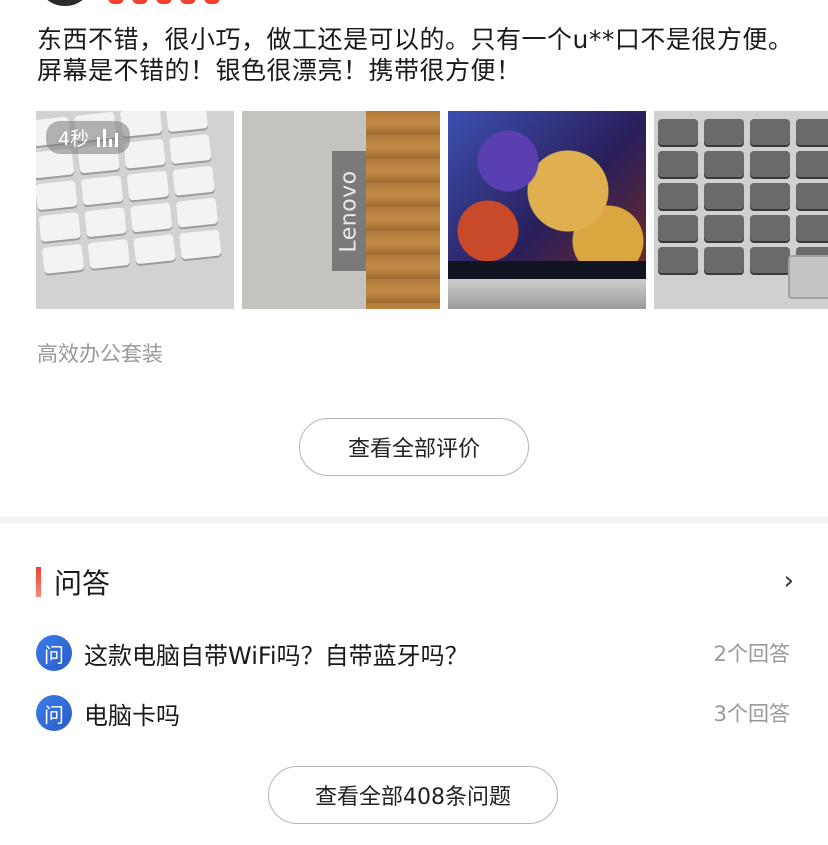  I want to click on question-text: 电脑卡吗, so click(132, 715).